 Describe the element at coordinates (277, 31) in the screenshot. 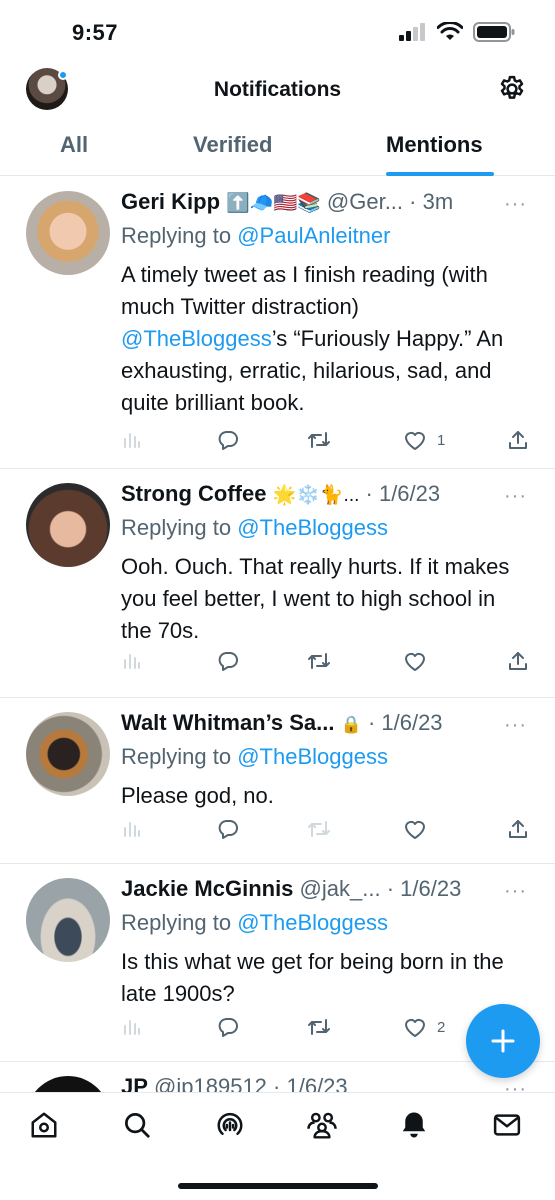

I see `status-bar: 9:57` at that location.